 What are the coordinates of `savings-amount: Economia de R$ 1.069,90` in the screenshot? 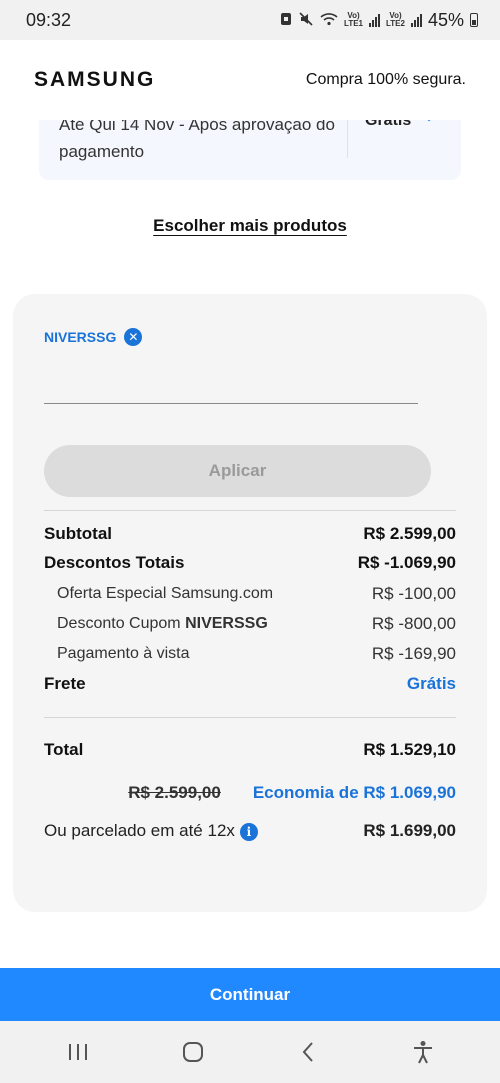 It's located at (354, 792).